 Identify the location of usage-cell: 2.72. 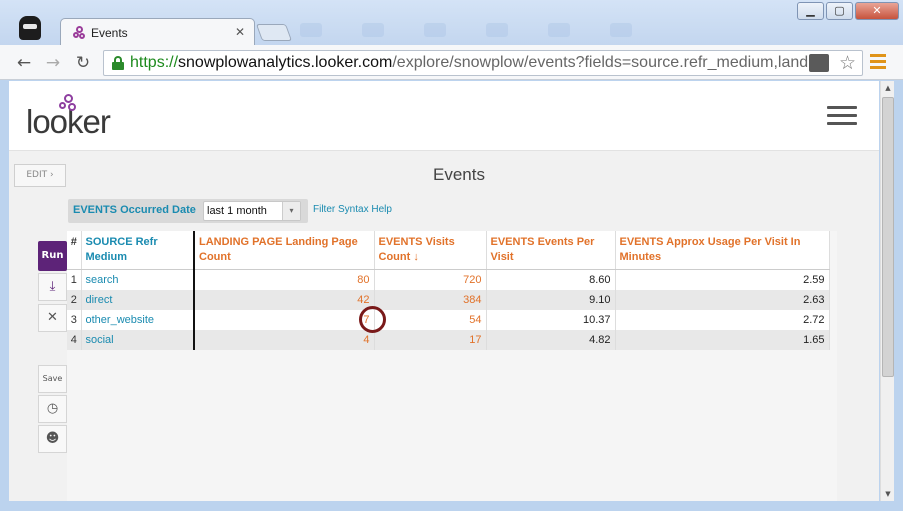
(722, 319).